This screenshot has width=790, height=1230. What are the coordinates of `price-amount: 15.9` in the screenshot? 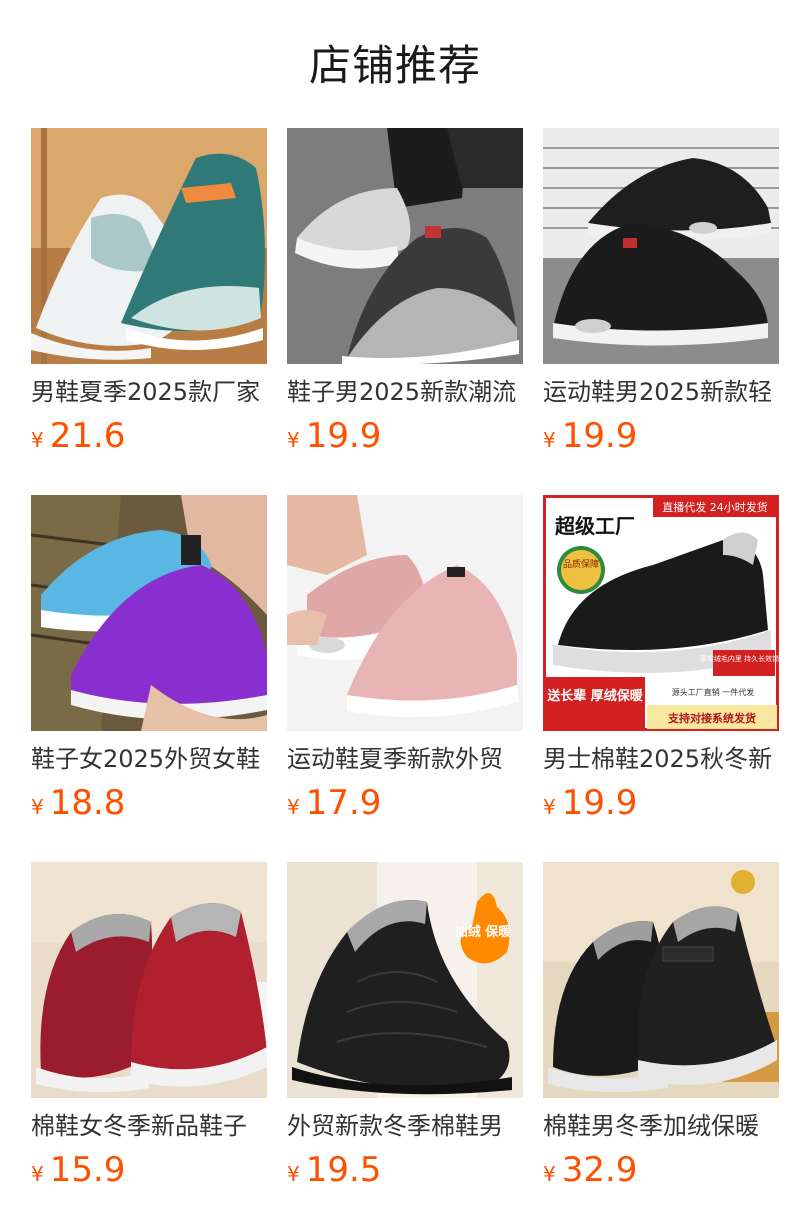 It's located at (87, 1170).